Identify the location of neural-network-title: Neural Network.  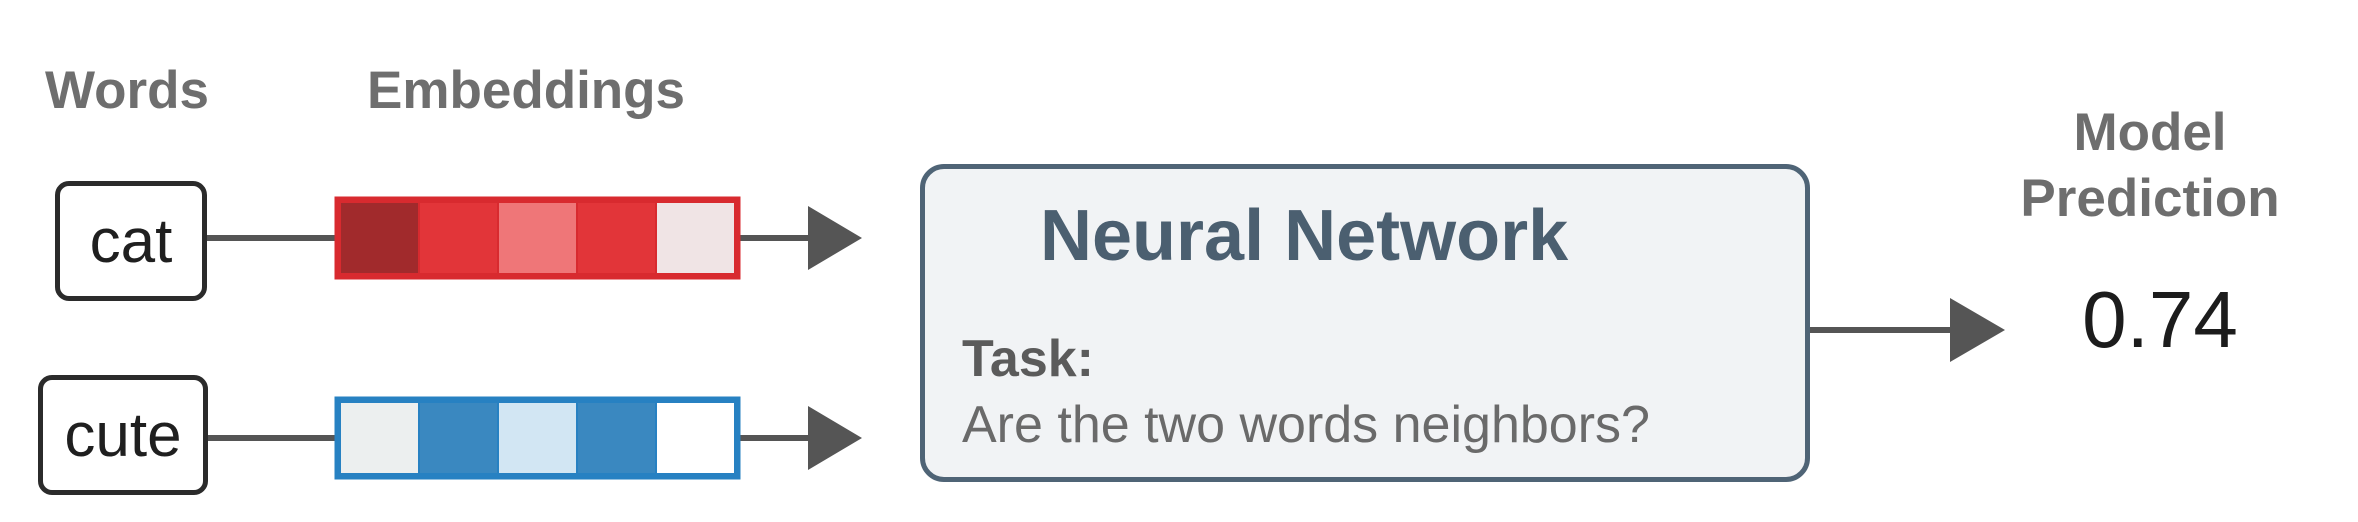
(1304, 236).